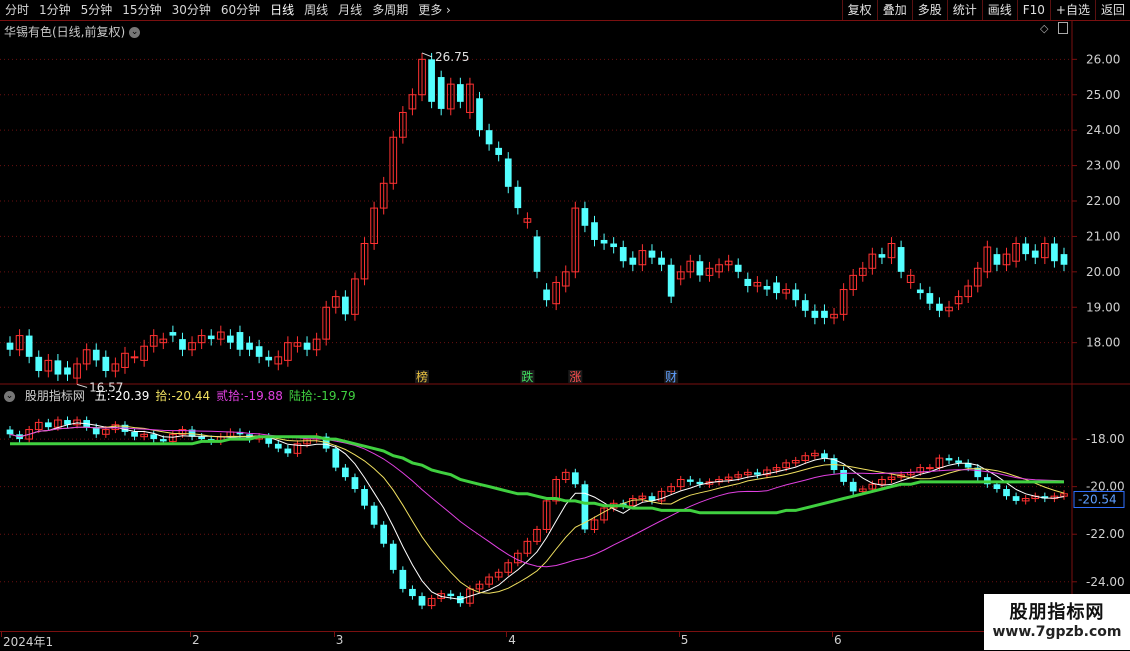 This screenshot has width=1130, height=651. What do you see at coordinates (452, 57) in the screenshot?
I see `high-label: 26.75` at bounding box center [452, 57].